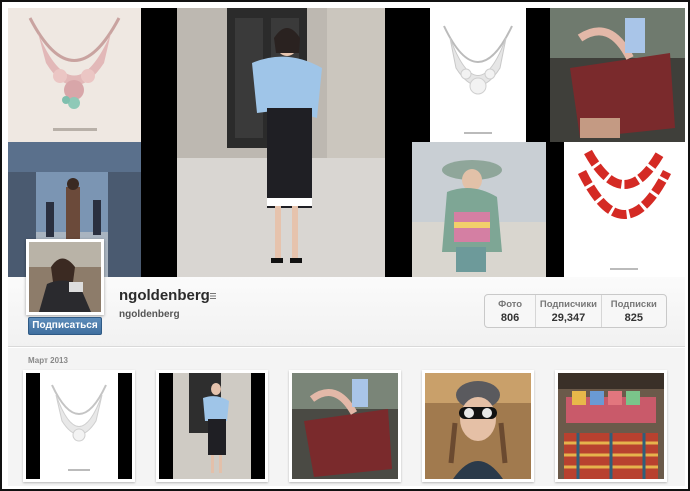 Image resolution: width=690 pixels, height=491 pixels. Describe the element at coordinates (65, 326) in the screenshot. I see `follow-button: Подписаться` at that location.